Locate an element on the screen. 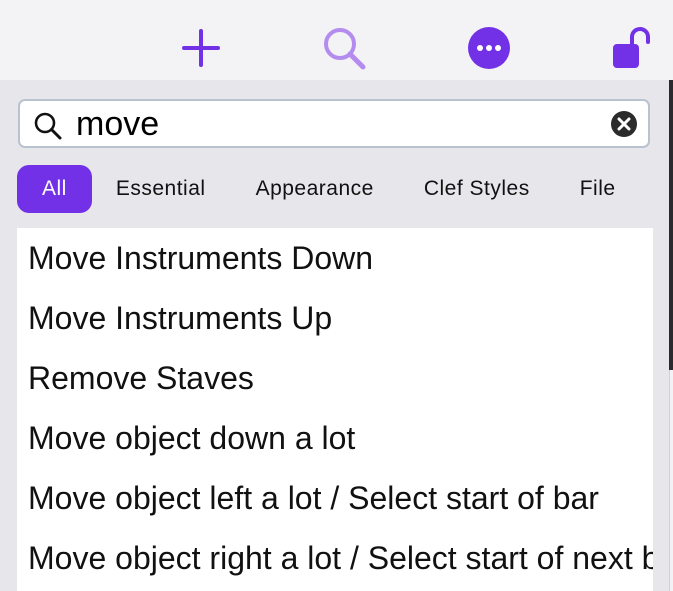  search-input is located at coordinates (336, 124).